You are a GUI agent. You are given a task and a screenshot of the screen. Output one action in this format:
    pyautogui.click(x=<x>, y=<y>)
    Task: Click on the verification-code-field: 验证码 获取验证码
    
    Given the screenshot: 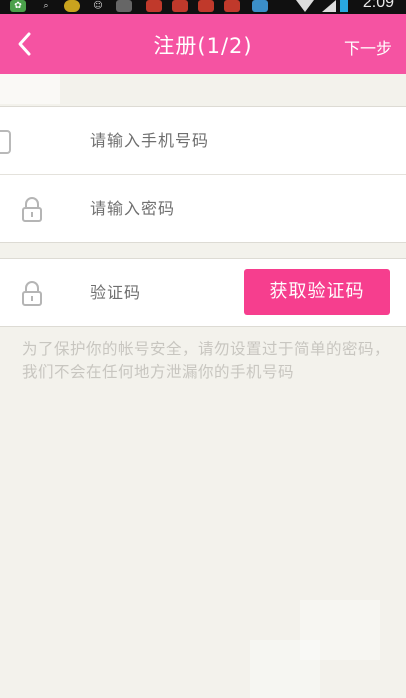 What is the action you would take?
    pyautogui.click(x=203, y=292)
    